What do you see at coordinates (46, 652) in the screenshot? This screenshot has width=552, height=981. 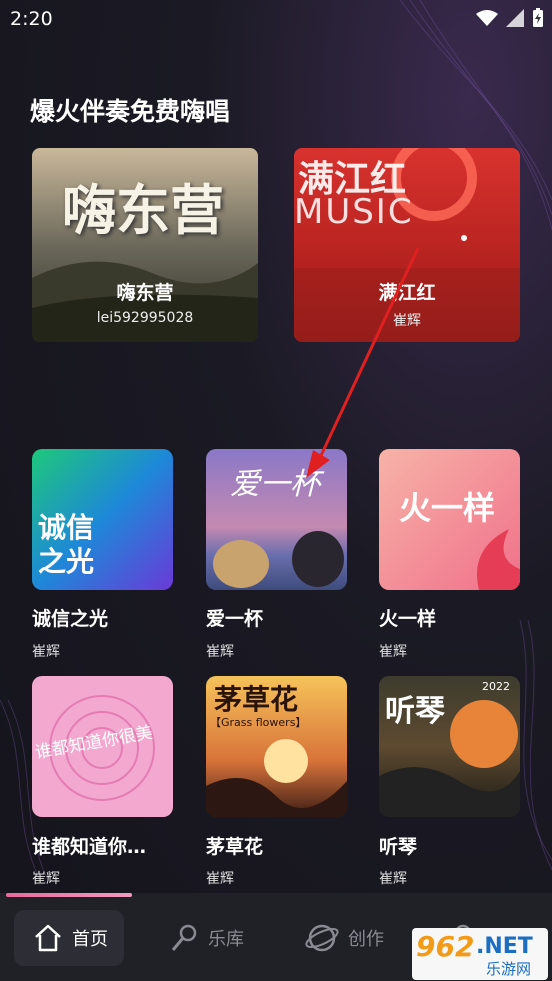 I see `song-author-1: 崔辉` at bounding box center [46, 652].